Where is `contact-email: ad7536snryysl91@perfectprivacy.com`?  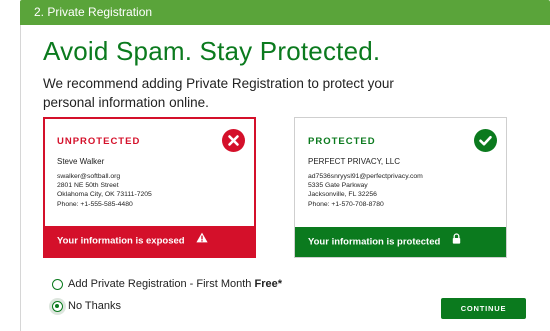 contact-email: ad7536snryysl91@perfectprivacy.com is located at coordinates (365, 176).